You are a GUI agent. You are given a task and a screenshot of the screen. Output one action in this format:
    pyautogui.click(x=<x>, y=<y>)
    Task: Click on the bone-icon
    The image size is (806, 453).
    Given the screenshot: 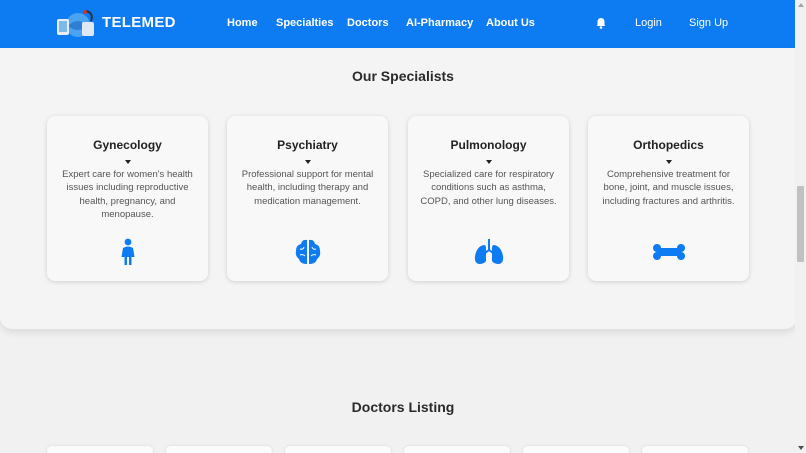 What is the action you would take?
    pyautogui.click(x=668, y=252)
    